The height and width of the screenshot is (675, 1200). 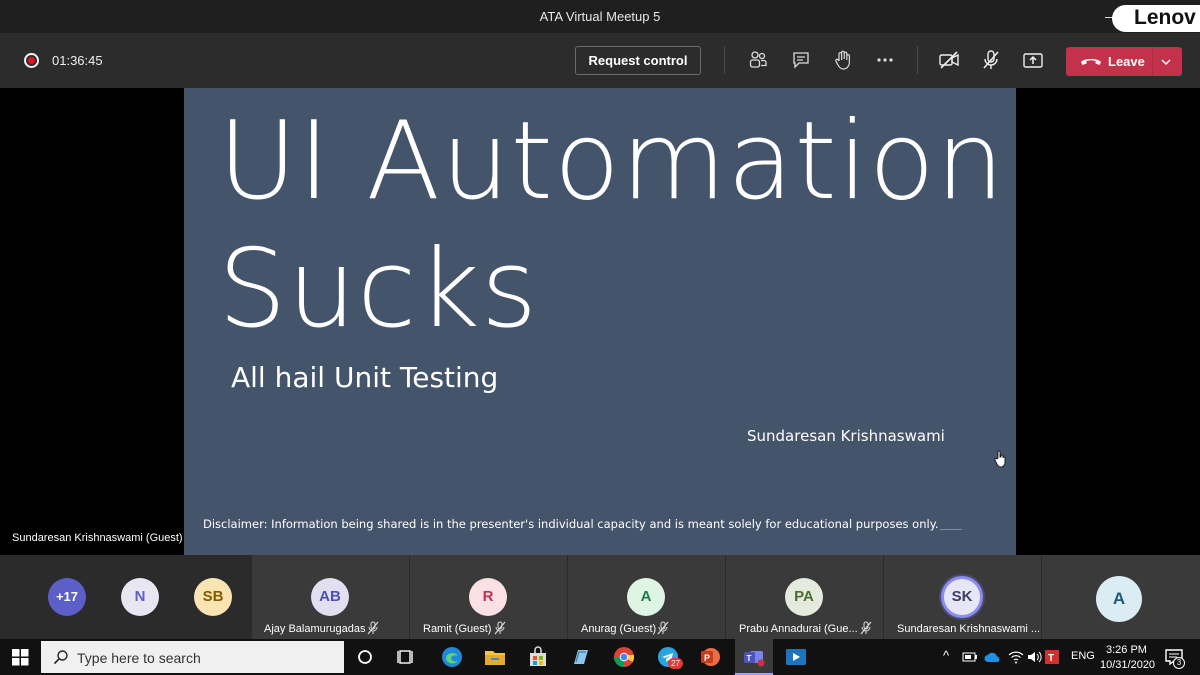 I want to click on teams-icon: T, so click(x=754, y=659).